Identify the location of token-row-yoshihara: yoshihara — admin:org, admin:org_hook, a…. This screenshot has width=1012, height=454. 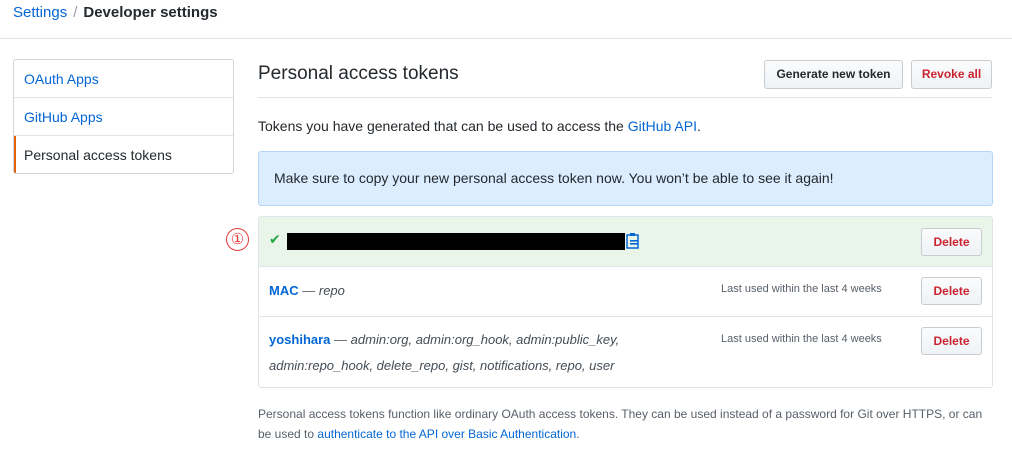
(625, 352).